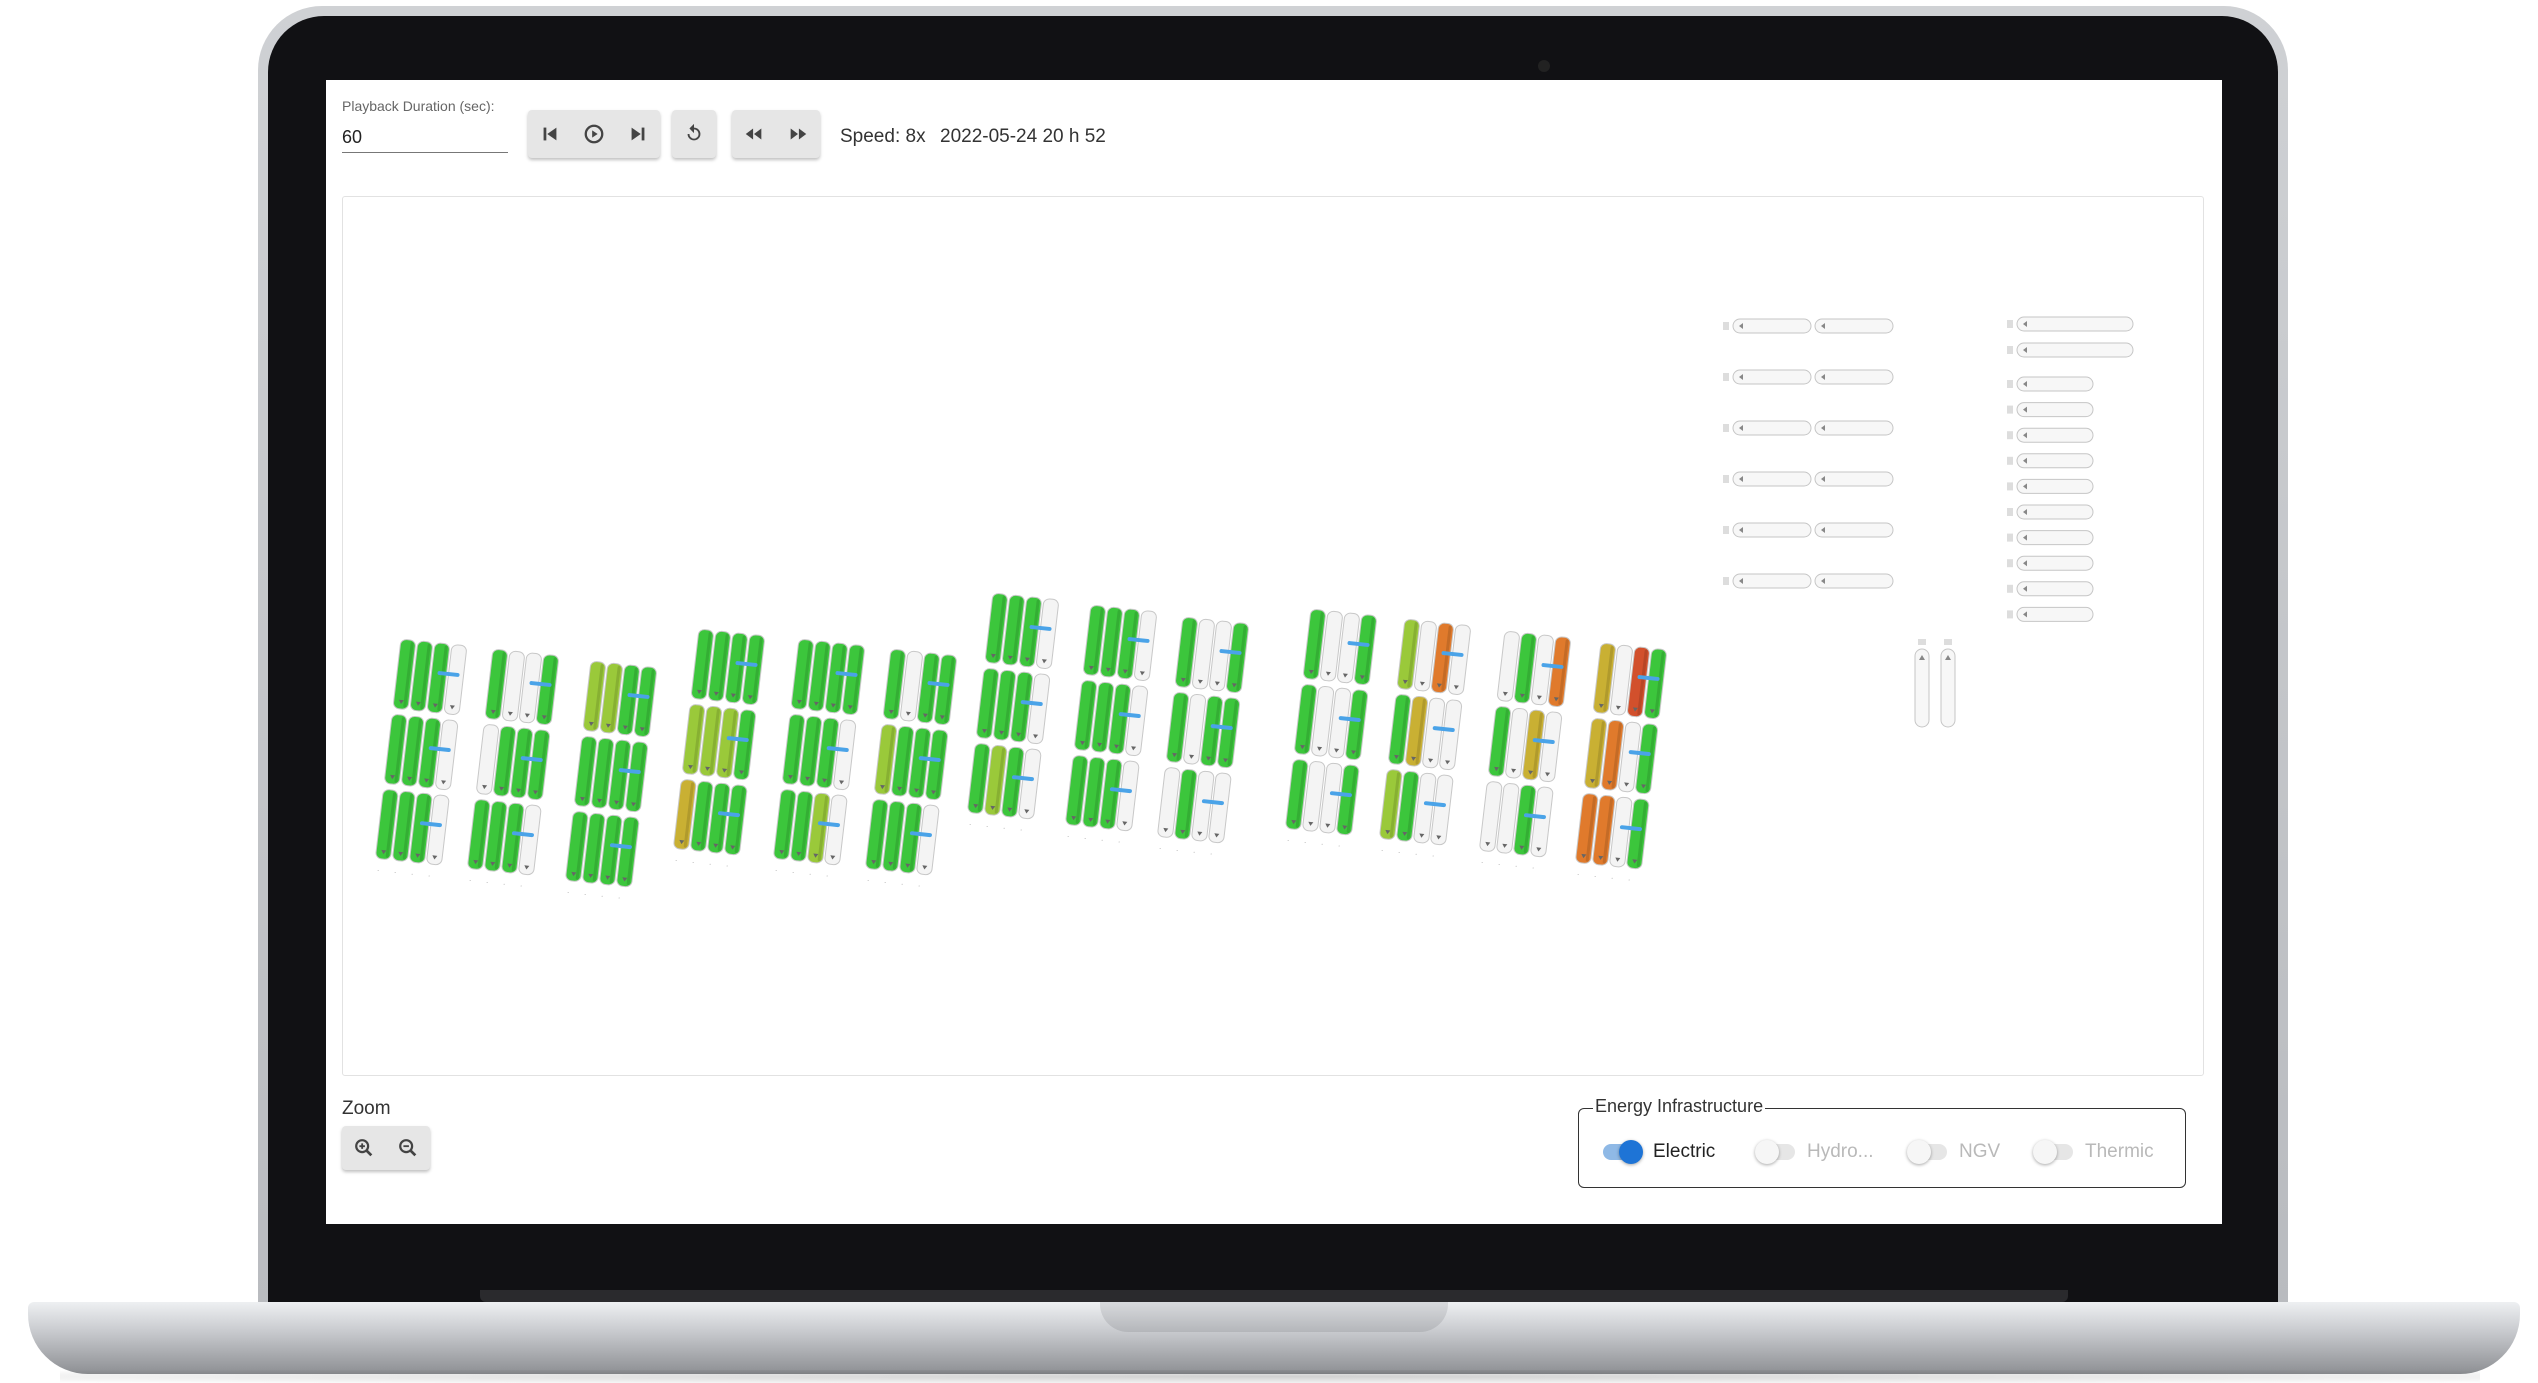 The width and height of the screenshot is (2538, 1383). Describe the element at coordinates (1953, 1152) in the screenshot. I see `toggle-ngv: NGV` at that location.